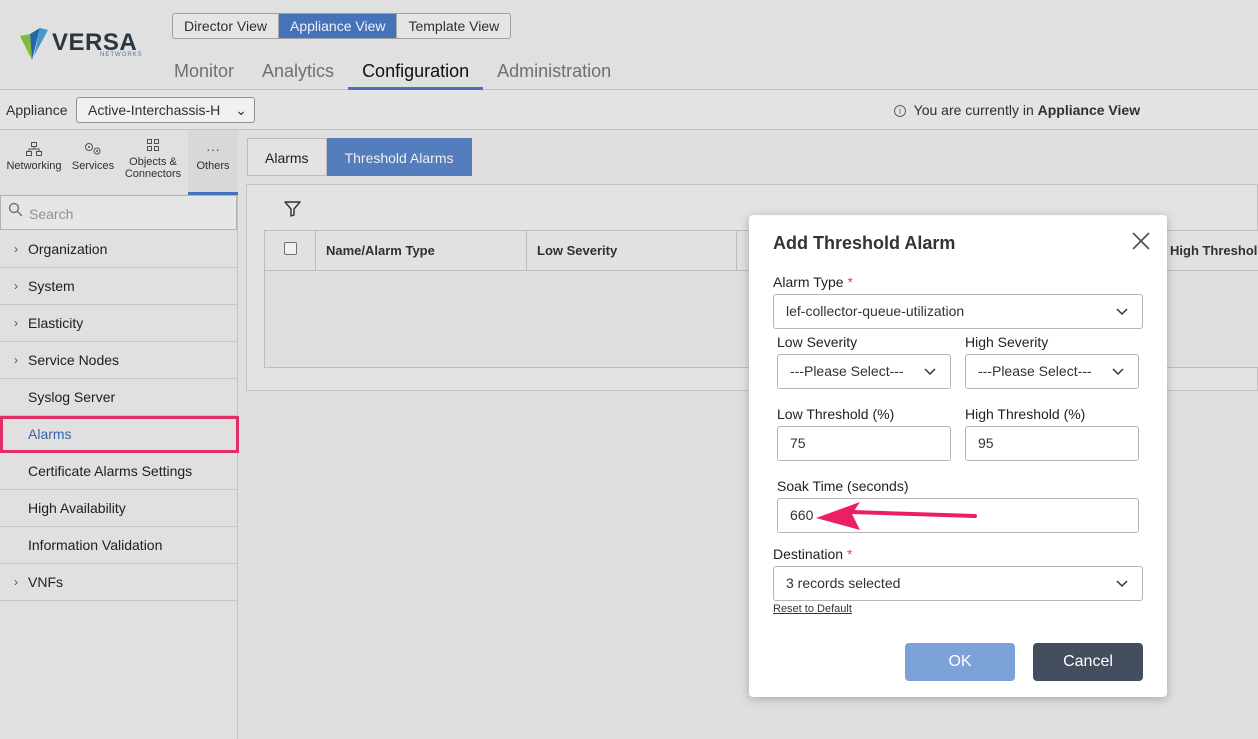  I want to click on destination-value: 3 records selected, so click(843, 583).